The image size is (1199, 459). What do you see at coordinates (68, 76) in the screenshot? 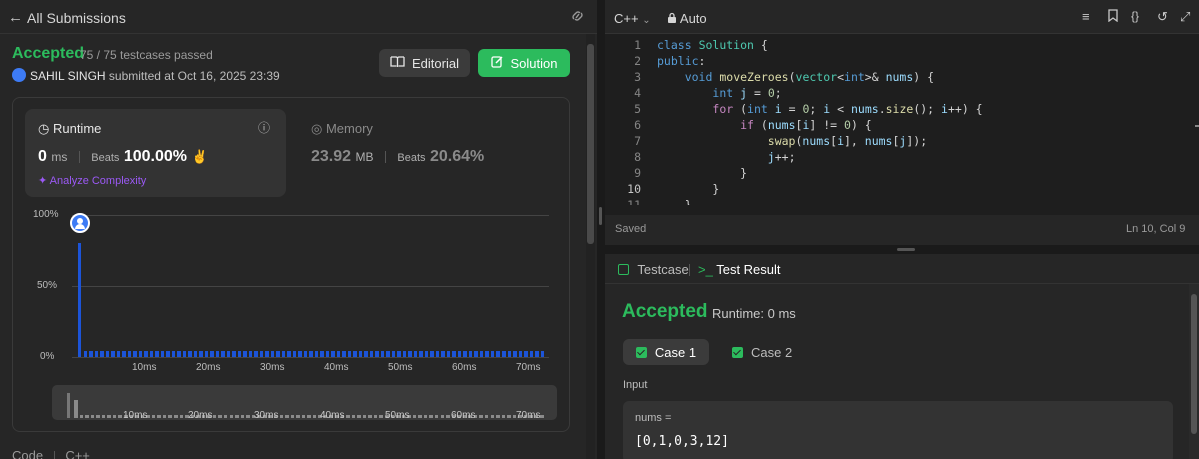
I see `user-name: SAHIL SINGH` at bounding box center [68, 76].